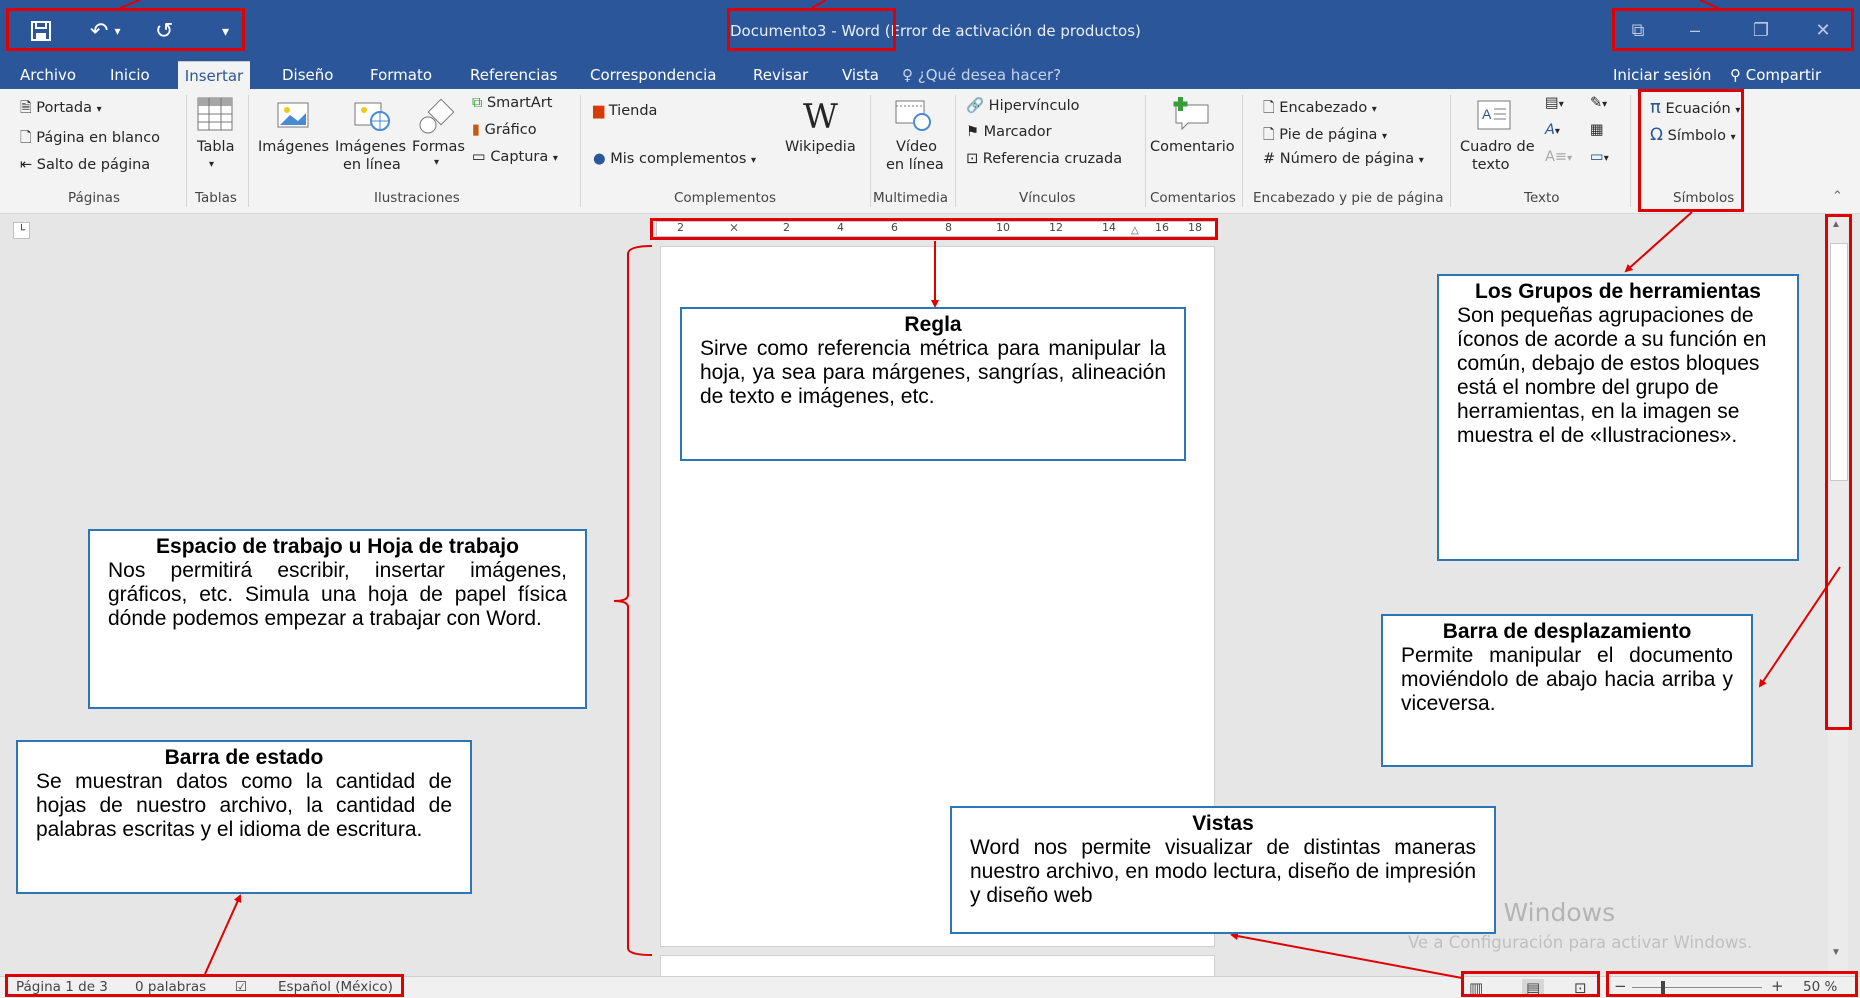 The height and width of the screenshot is (998, 1860). I want to click on bookmark-button: ⚑ Marcador, so click(1009, 132).